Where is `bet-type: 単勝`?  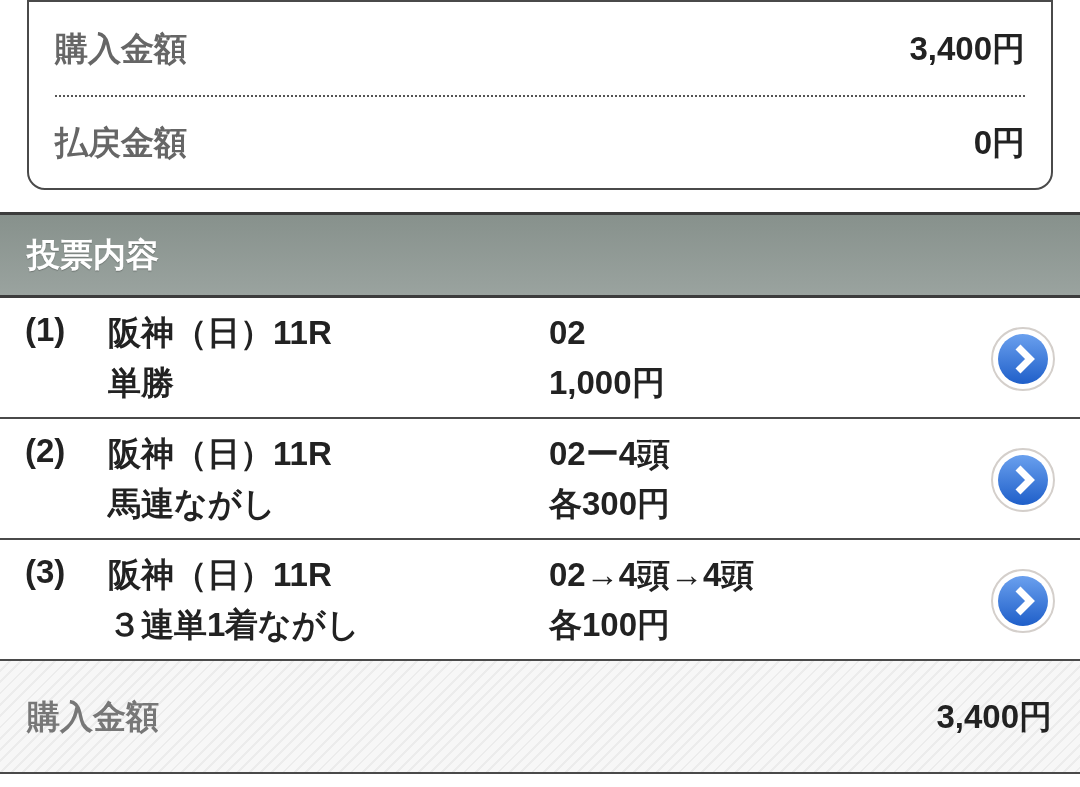
bet-type: 単勝 is located at coordinates (141, 383).